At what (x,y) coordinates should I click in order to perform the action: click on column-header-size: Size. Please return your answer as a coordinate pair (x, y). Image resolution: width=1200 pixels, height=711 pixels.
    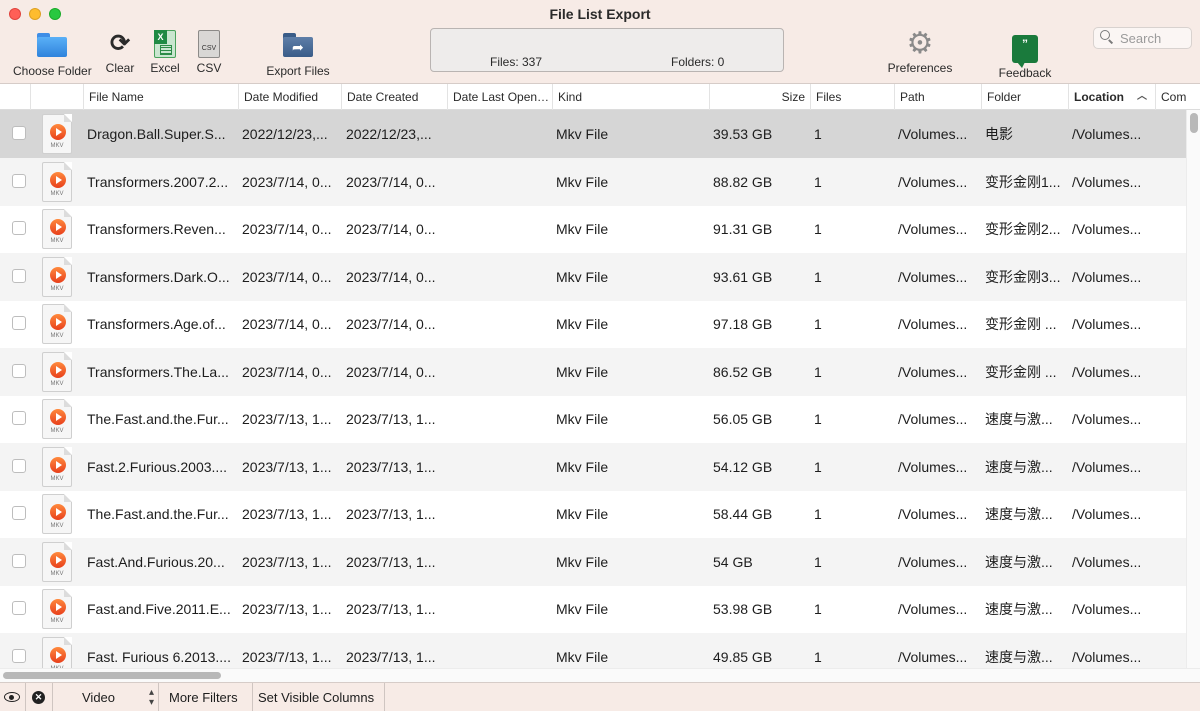
    Looking at the image, I should click on (759, 97).